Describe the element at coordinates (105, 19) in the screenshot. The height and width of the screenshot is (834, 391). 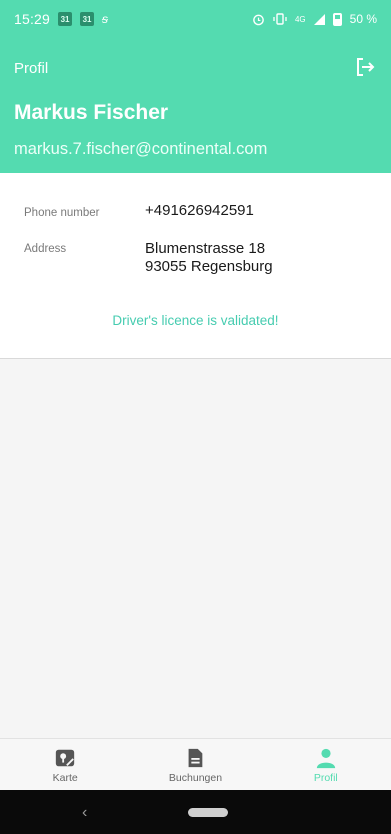
I see `signal-icon: ᵴ` at that location.